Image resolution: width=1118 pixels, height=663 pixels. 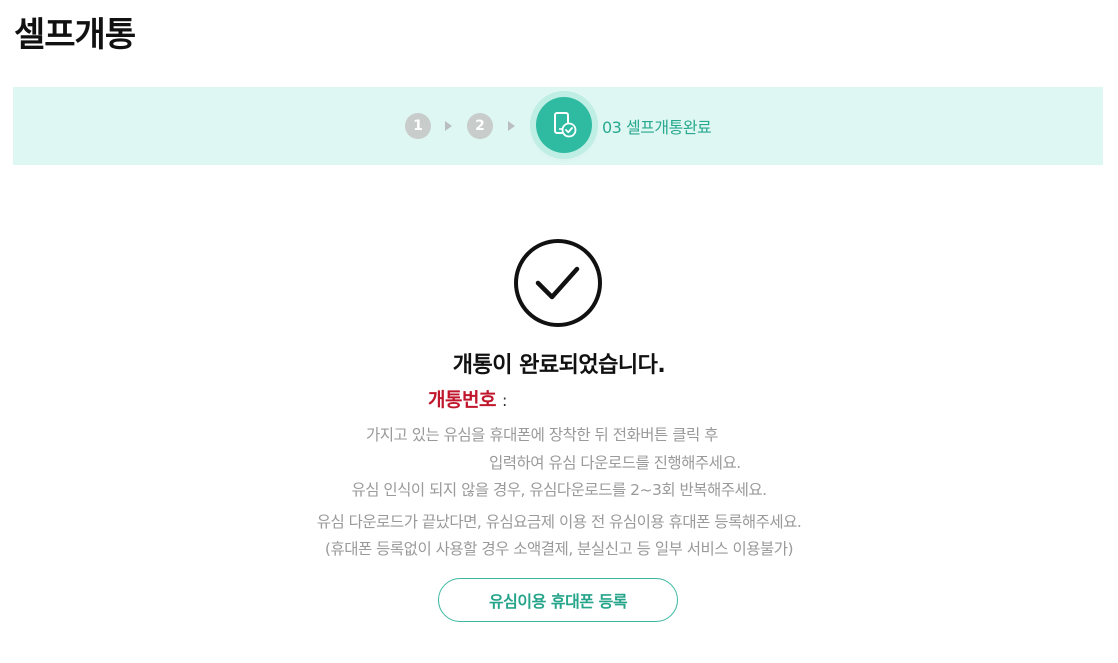 I want to click on register-phone-button: 유심이용 휴대폰 등록, so click(x=558, y=600).